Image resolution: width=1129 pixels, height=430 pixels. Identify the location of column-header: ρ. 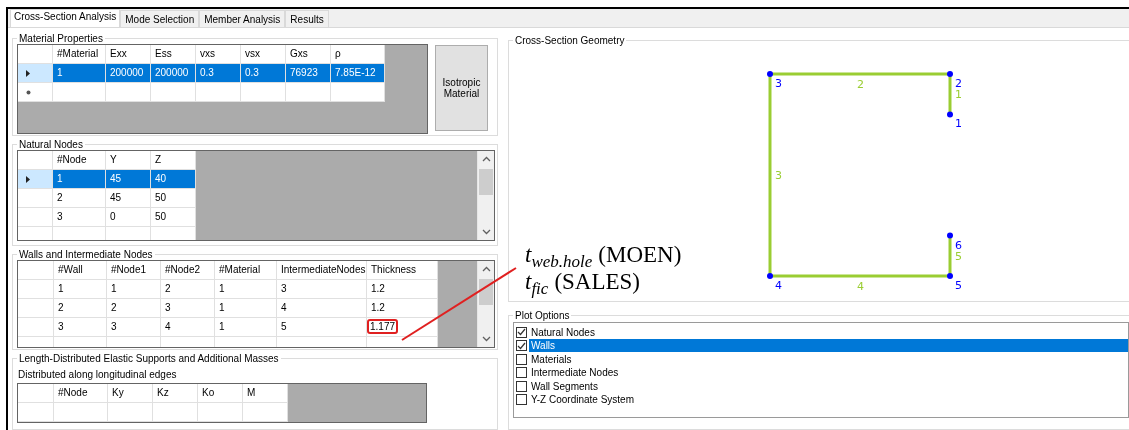
(358, 54).